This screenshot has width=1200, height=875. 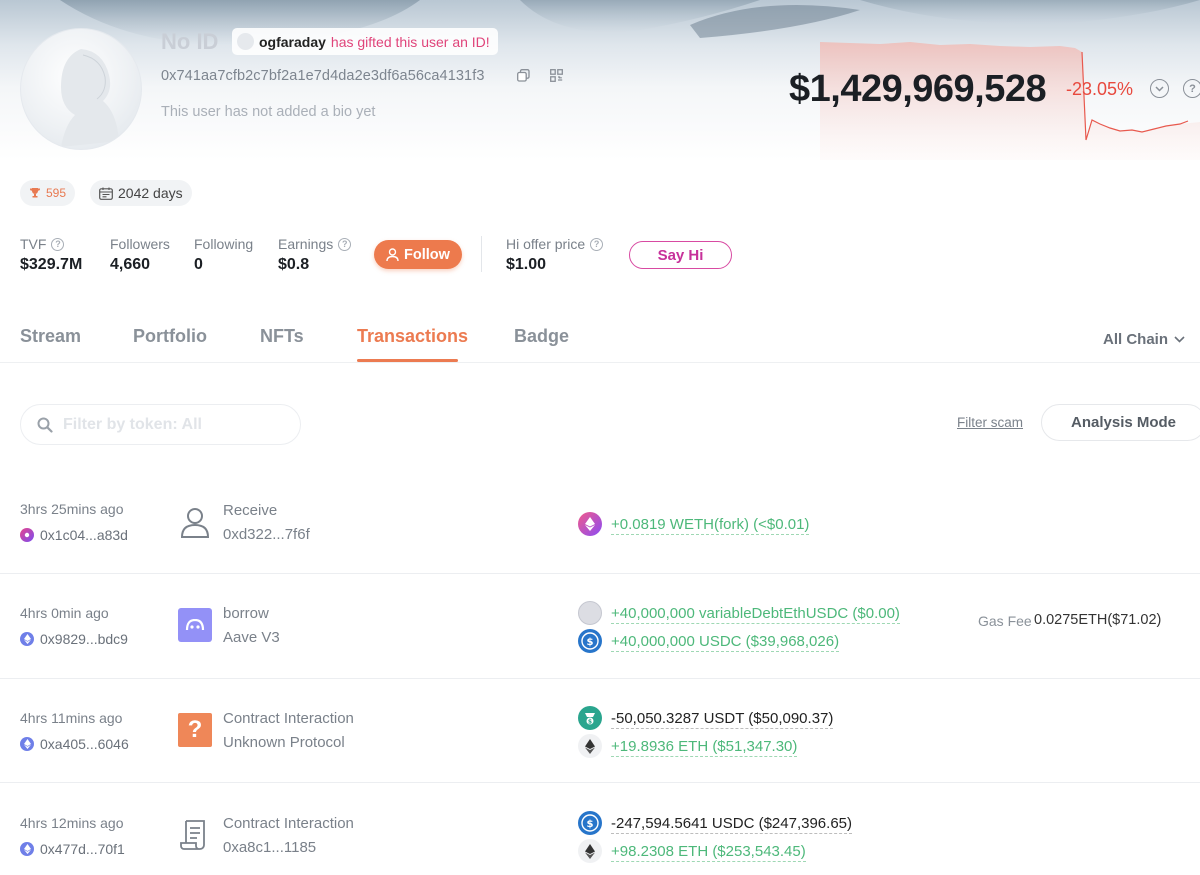 What do you see at coordinates (198, 265) in the screenshot?
I see `following-value: 0` at bounding box center [198, 265].